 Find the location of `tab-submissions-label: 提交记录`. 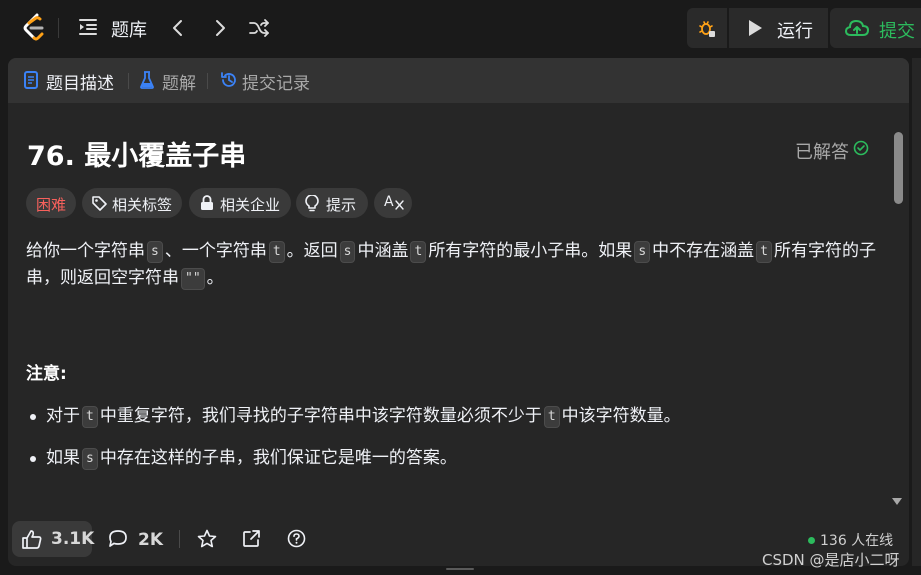

tab-submissions-label: 提交记录 is located at coordinates (276, 84).